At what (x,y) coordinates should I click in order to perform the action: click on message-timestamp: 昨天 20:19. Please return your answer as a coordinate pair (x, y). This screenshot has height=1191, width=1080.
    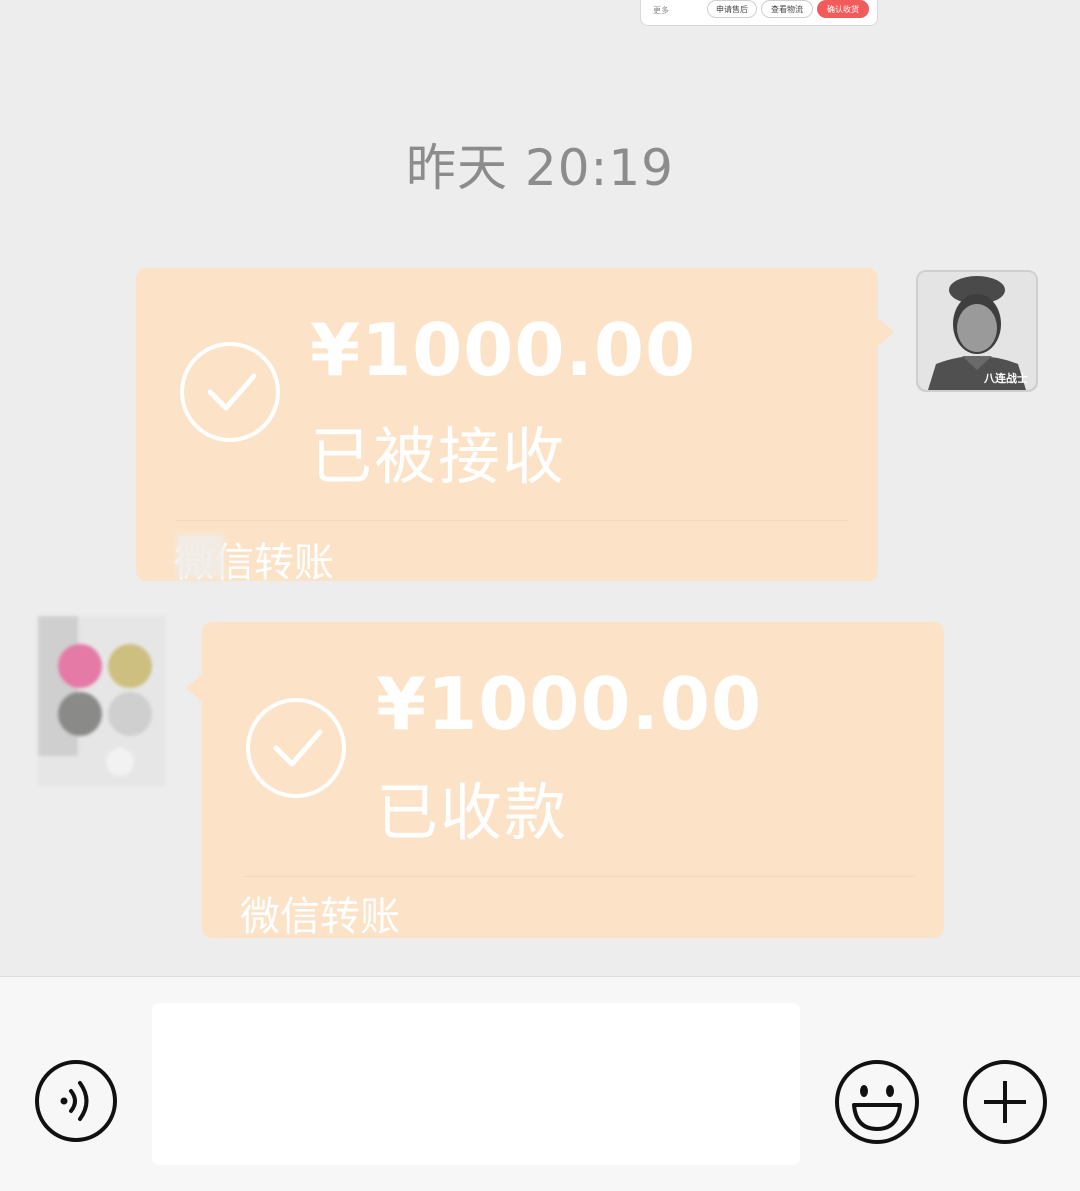
    Looking at the image, I should click on (540, 168).